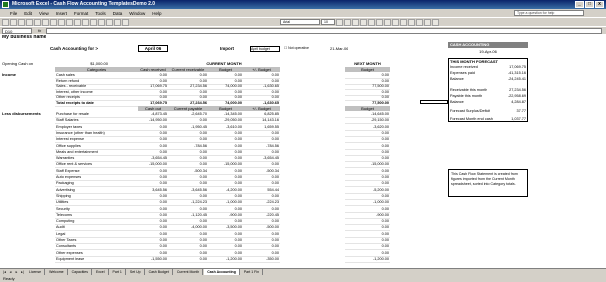 This screenshot has width=606, height=282. I want to click on disb-label-cell: Advertising, so click(96, 191).